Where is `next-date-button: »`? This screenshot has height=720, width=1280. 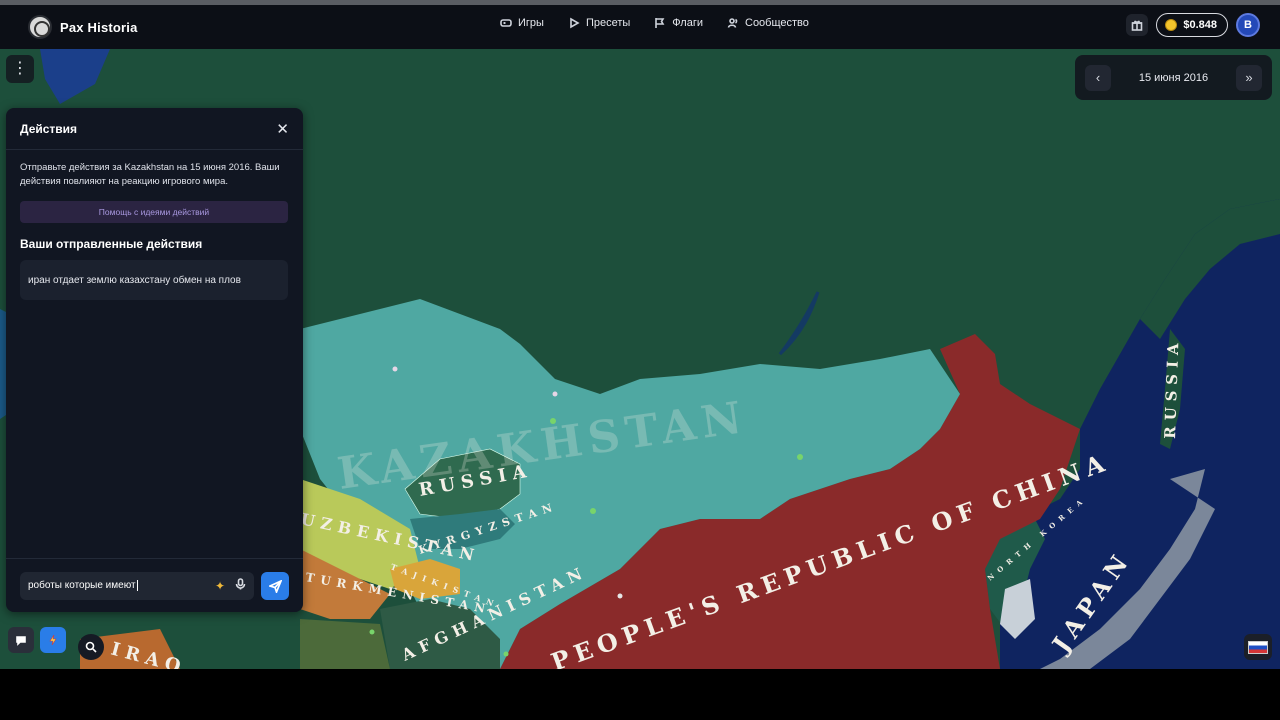 next-date-button: » is located at coordinates (1249, 77).